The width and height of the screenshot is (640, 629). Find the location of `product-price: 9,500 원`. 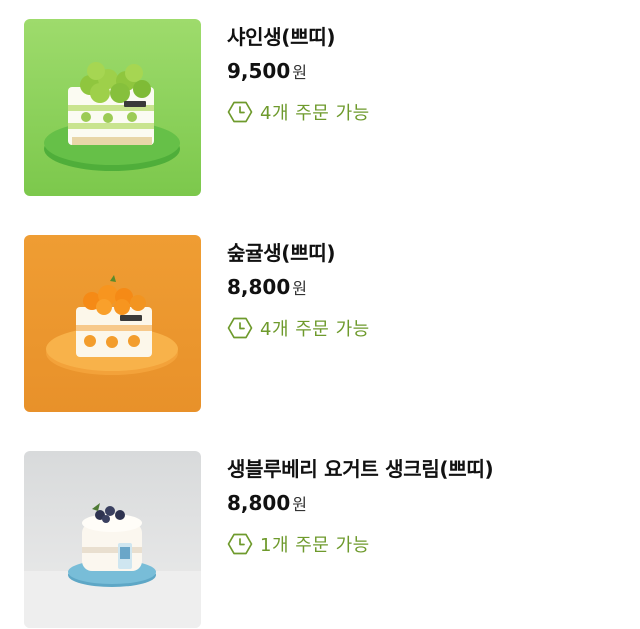

product-price: 9,500 원 is located at coordinates (267, 71).